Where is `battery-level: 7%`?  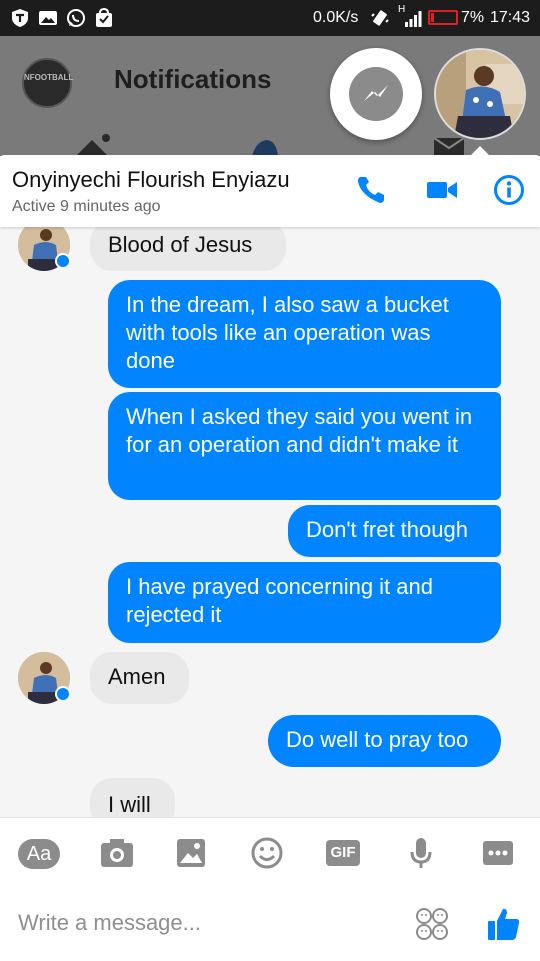
battery-level: 7% is located at coordinates (473, 17).